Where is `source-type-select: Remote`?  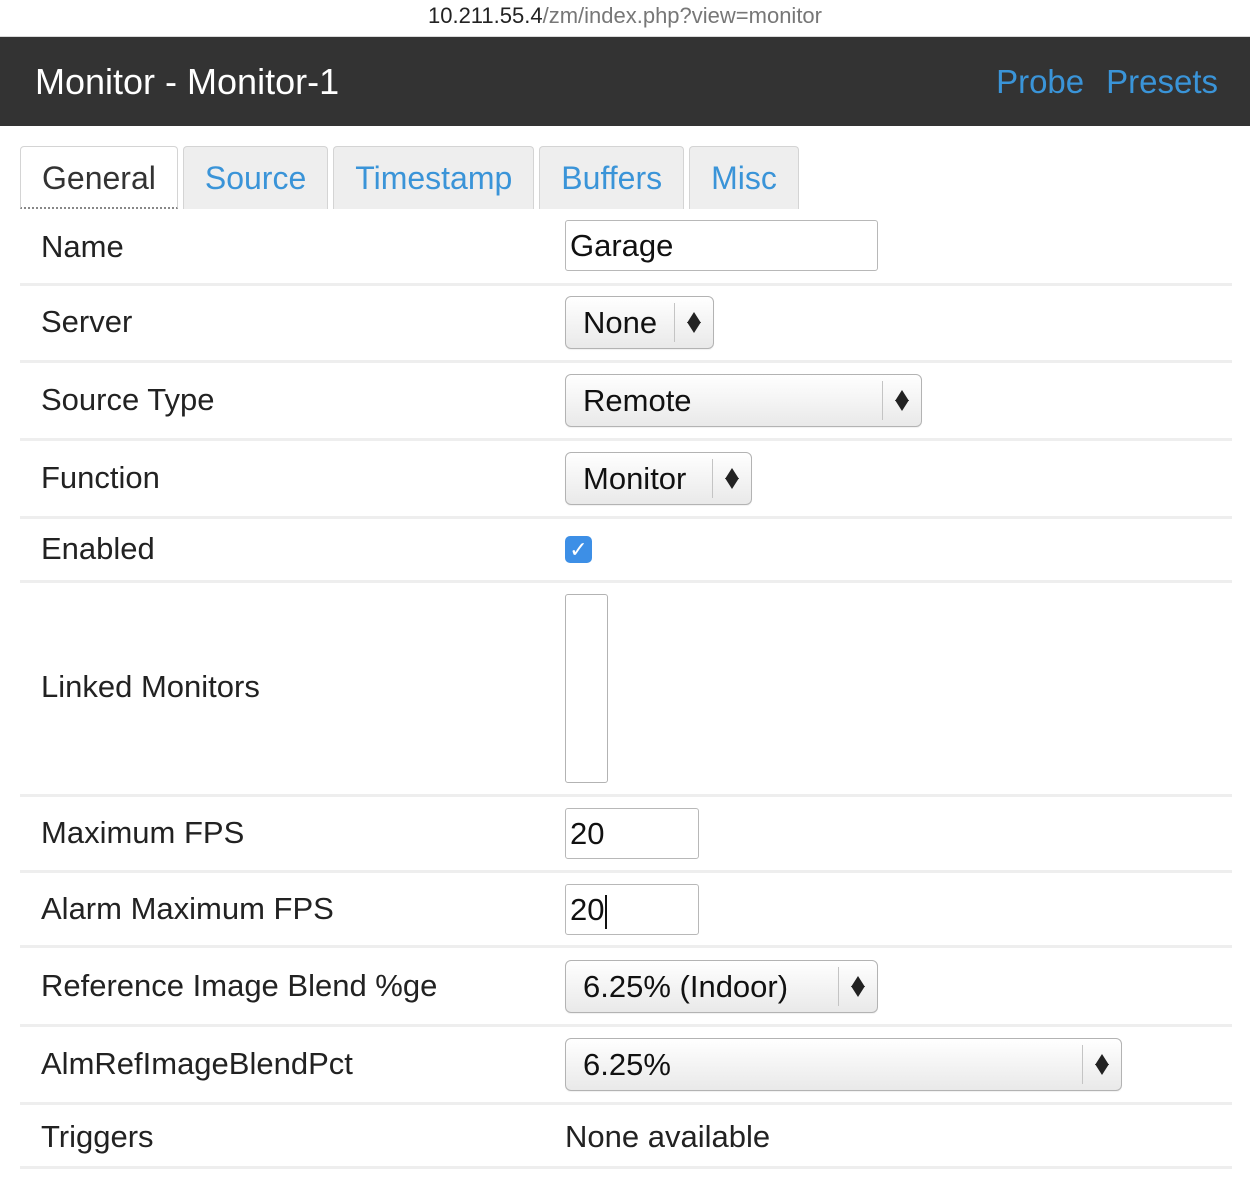
source-type-select: Remote is located at coordinates (743, 400).